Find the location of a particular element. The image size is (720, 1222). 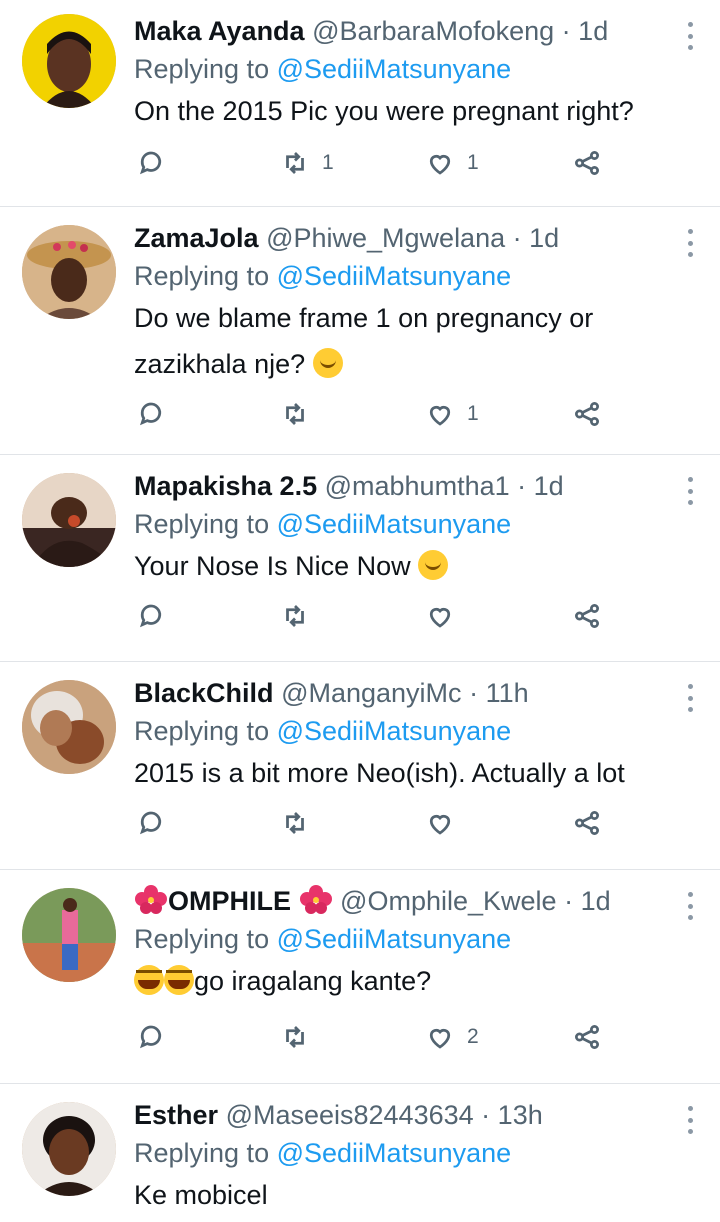

timestamp: 11h is located at coordinates (507, 693).